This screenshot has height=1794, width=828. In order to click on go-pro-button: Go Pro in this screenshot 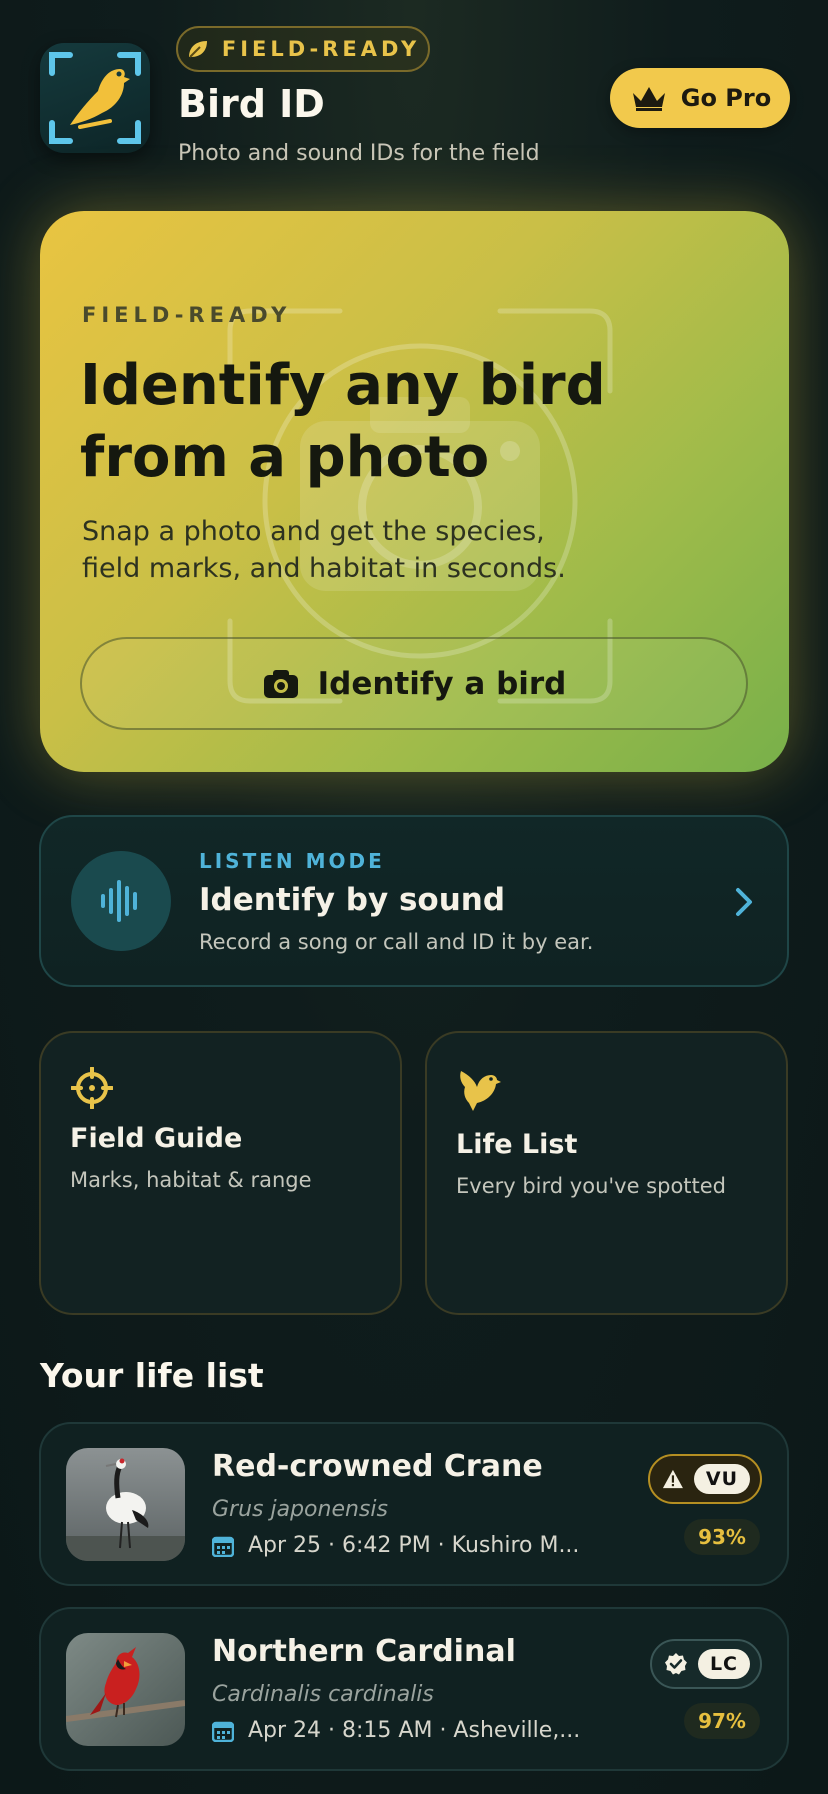, I will do `click(700, 98)`.